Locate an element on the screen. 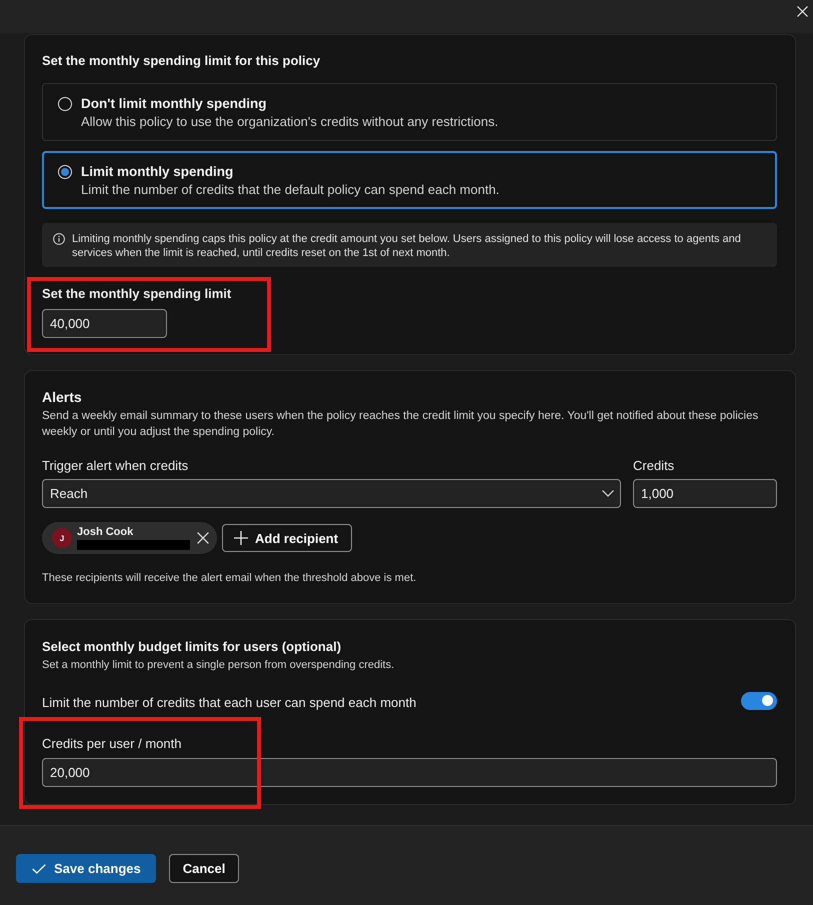 The height and width of the screenshot is (905, 813). field-label: Set the monthly spending limit is located at coordinates (137, 294).